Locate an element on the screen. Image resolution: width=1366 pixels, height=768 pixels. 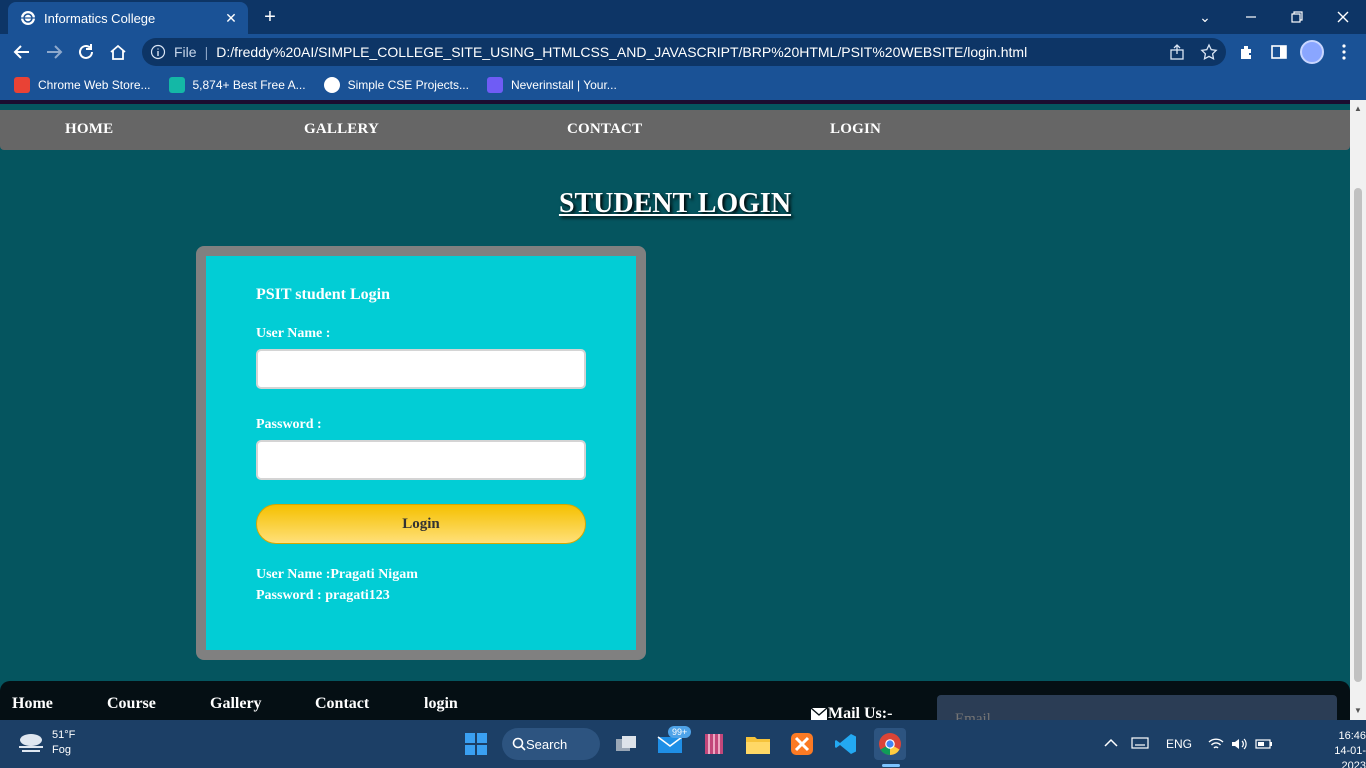
restore-icon is located at coordinates (1297, 17).